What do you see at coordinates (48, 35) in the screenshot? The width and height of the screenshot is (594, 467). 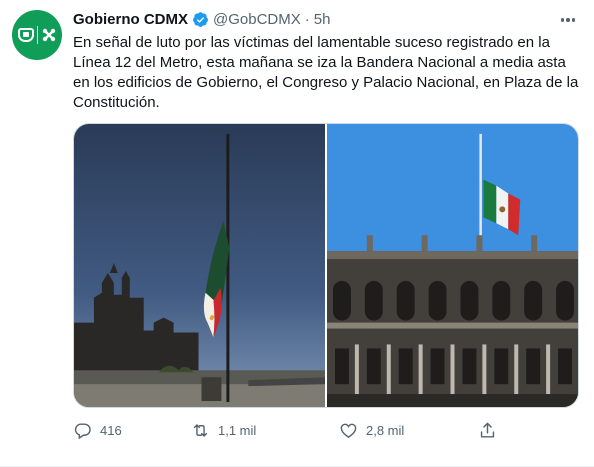 I see `cdmx-logo` at bounding box center [48, 35].